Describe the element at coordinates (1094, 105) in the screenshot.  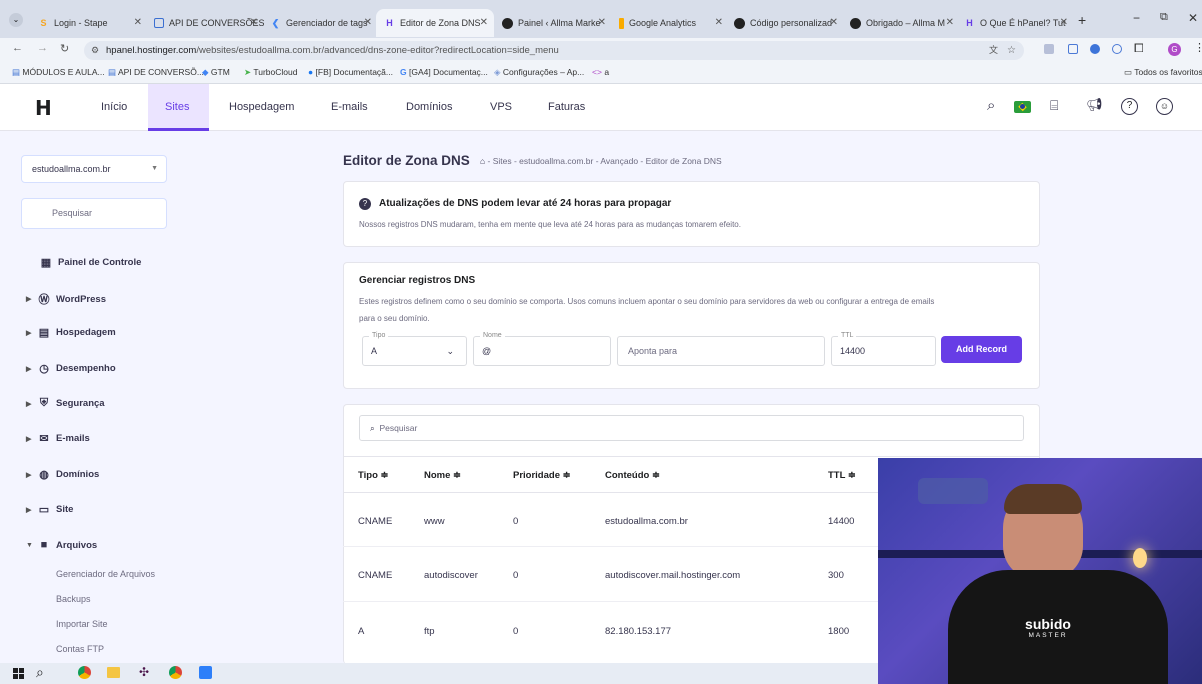
I see `megaphone-icon: 📢︎` at that location.